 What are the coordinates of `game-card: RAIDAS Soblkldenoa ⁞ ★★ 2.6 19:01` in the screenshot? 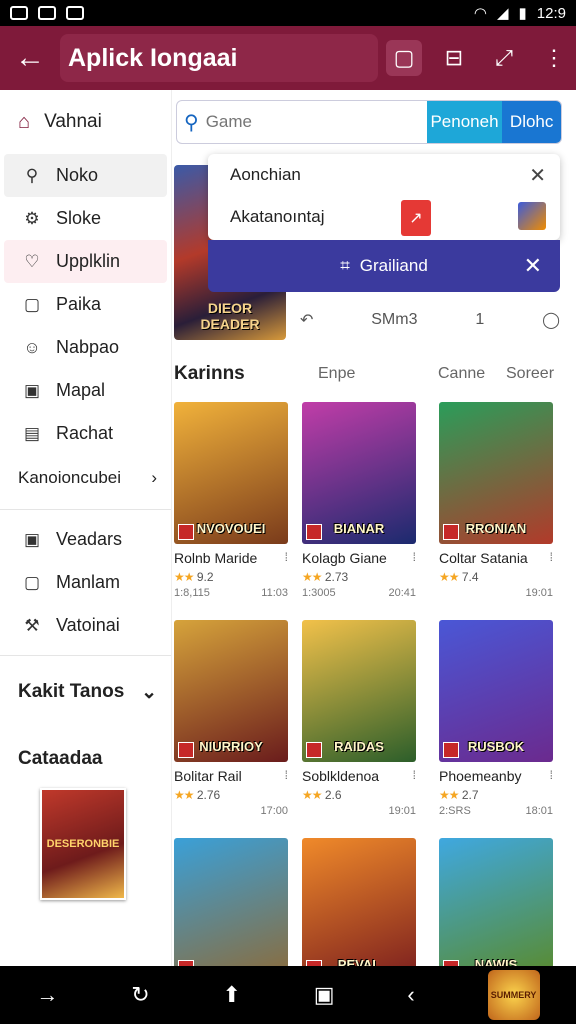 It's located at (359, 718).